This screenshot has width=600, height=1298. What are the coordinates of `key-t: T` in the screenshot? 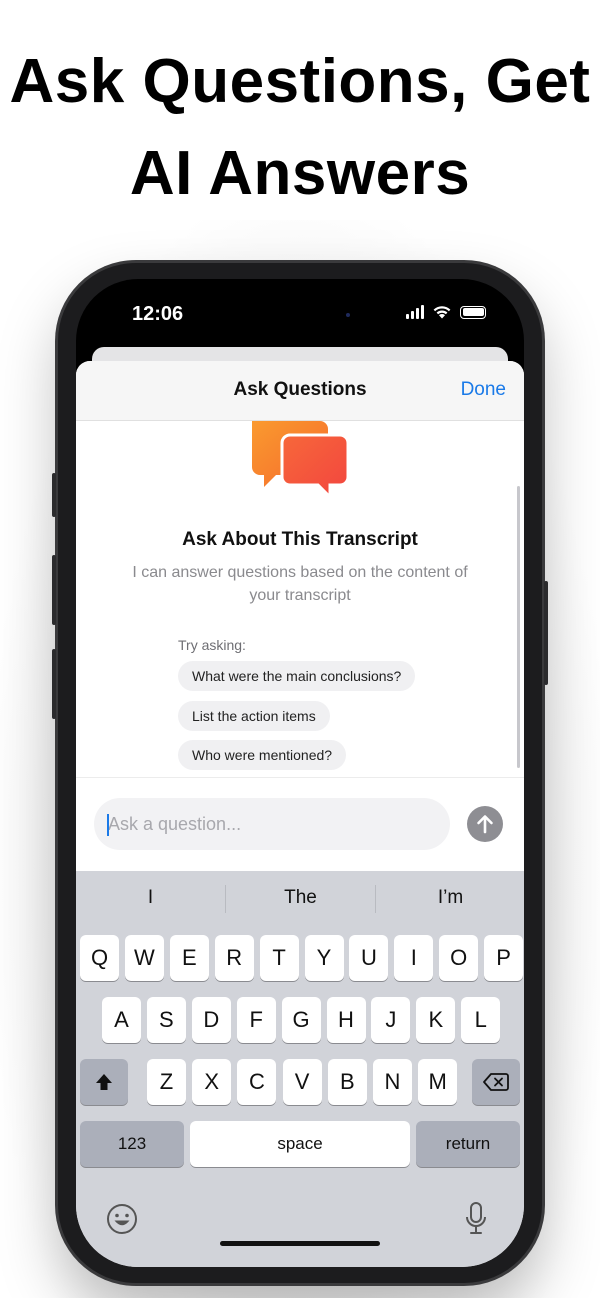 It's located at (279, 958).